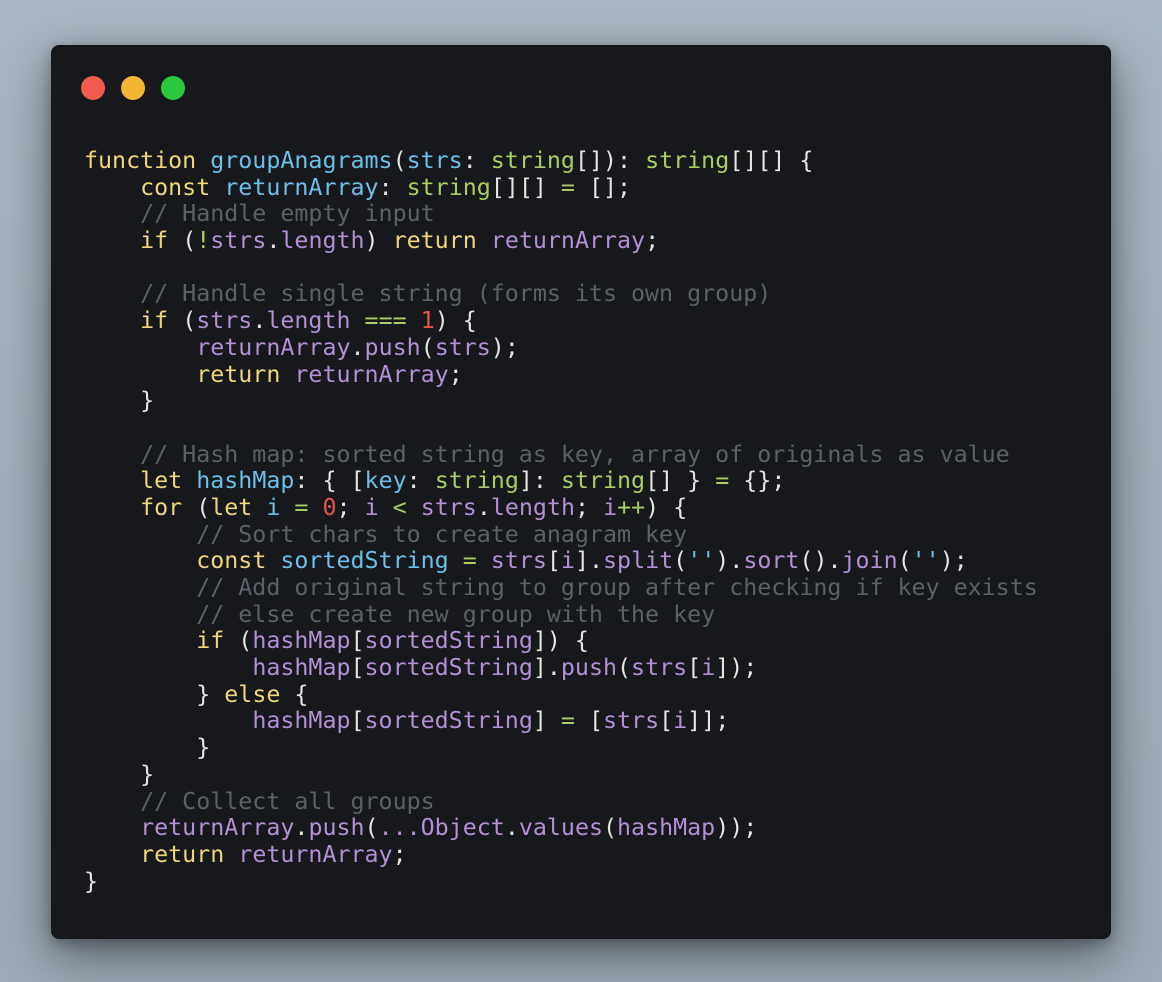 This screenshot has width=1162, height=982. Describe the element at coordinates (589, 507) in the screenshot. I see `code-token: ;` at that location.